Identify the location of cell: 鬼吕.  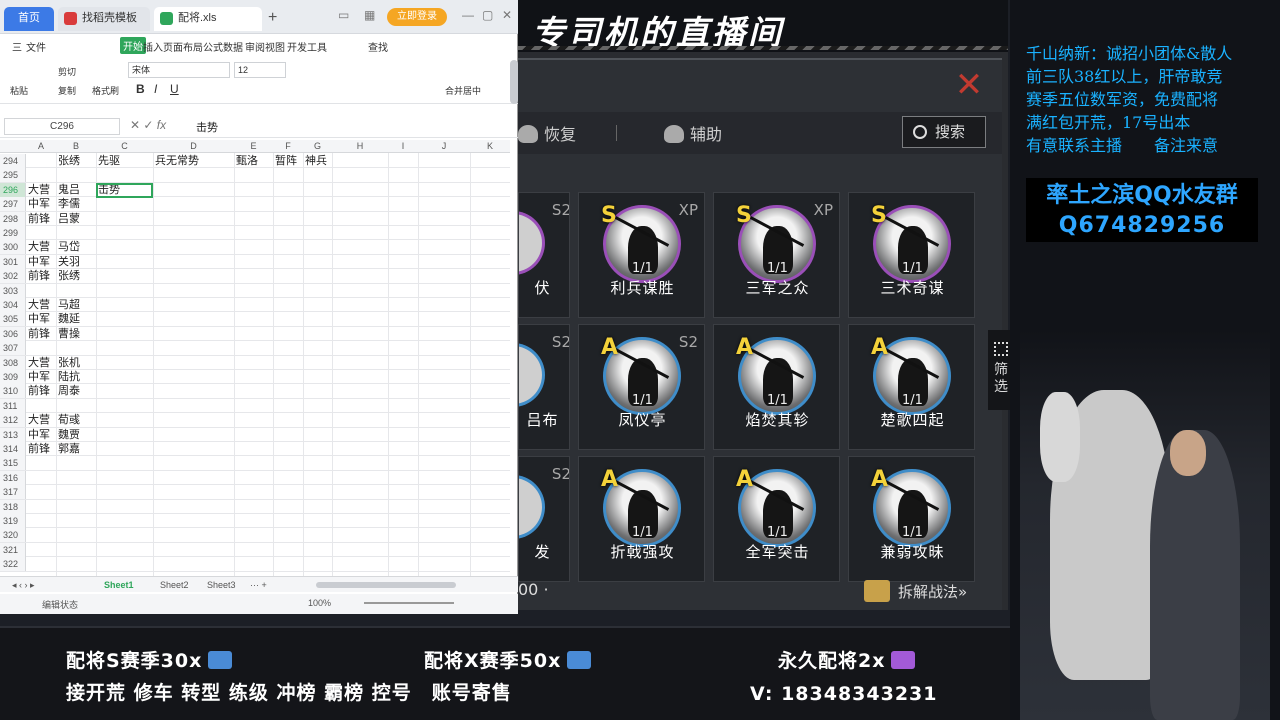
(76, 190).